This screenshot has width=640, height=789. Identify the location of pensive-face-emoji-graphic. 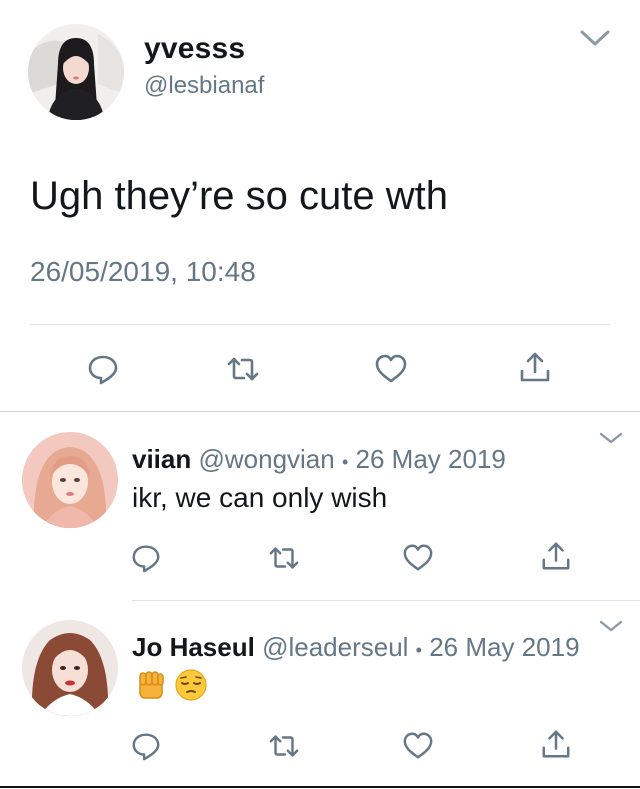
(191, 685).